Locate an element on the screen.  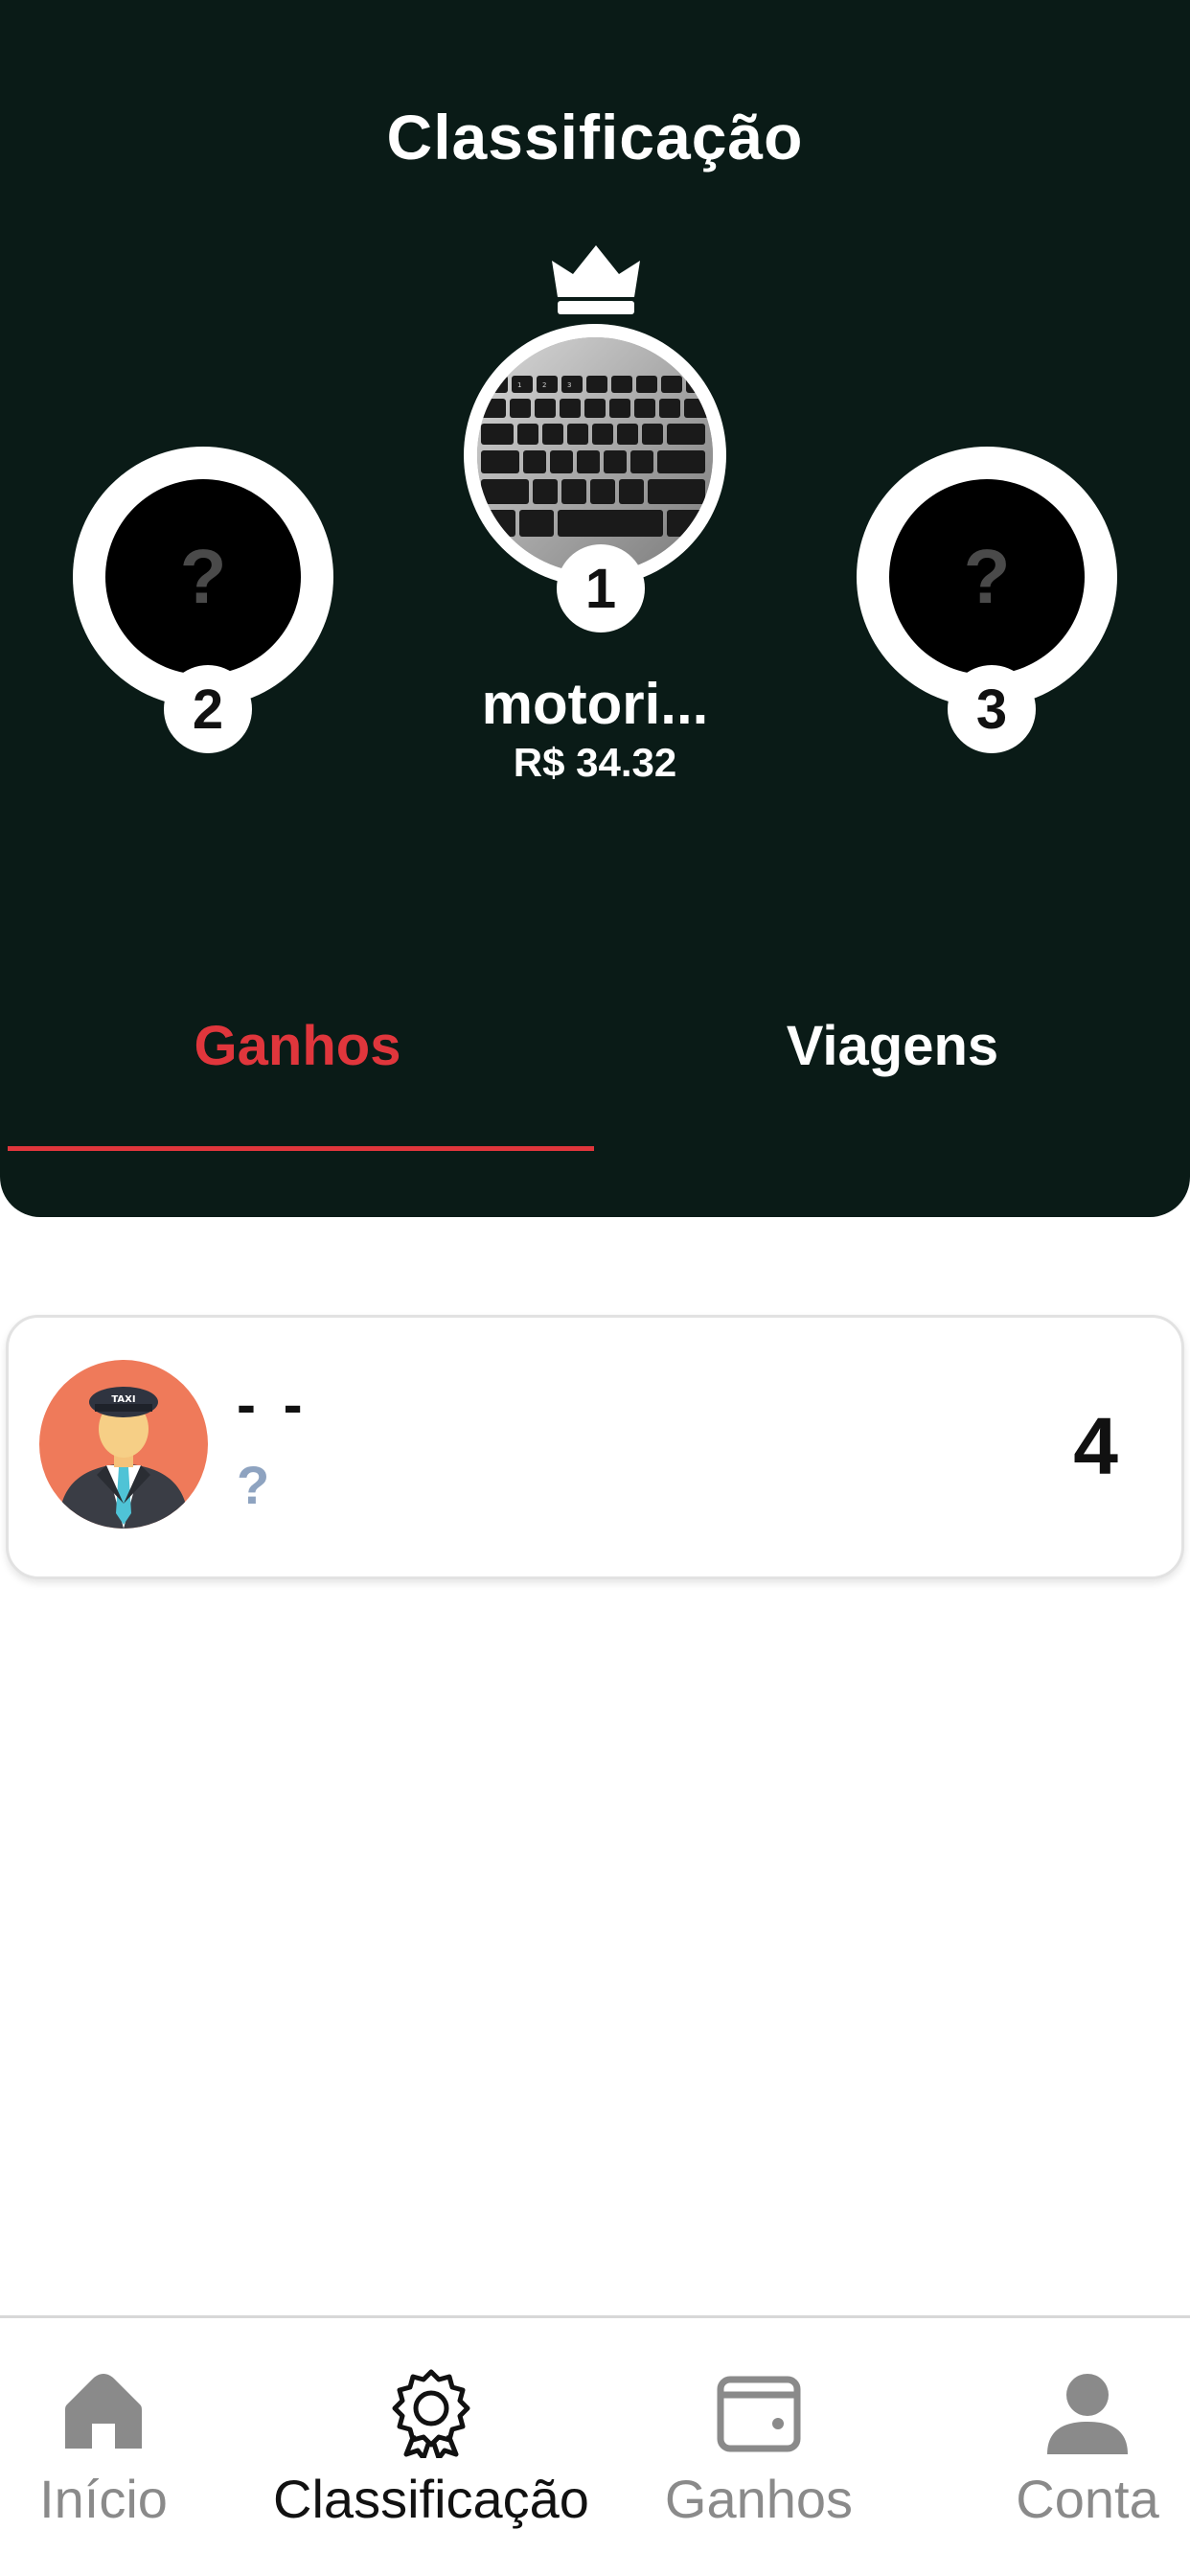
first-place-value: R$ 34.32 is located at coordinates (595, 762).